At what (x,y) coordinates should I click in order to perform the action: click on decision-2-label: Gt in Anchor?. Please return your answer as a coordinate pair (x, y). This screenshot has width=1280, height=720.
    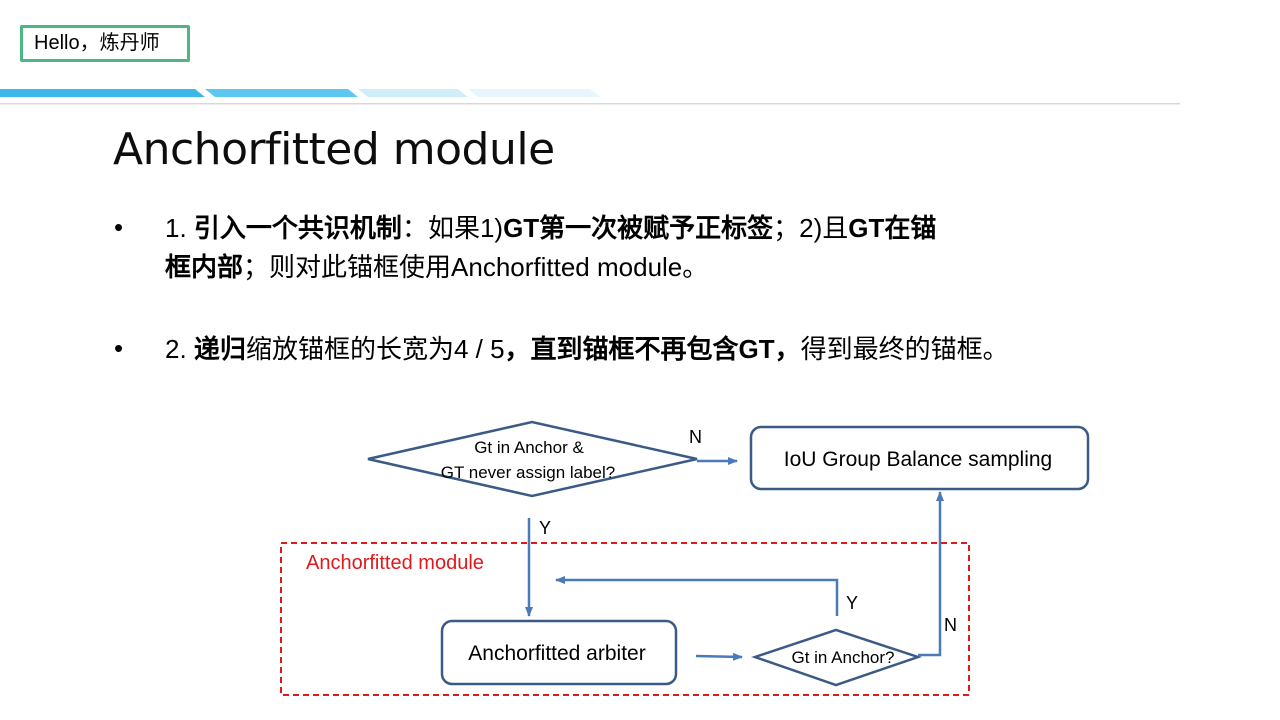
    Looking at the image, I should click on (842, 657).